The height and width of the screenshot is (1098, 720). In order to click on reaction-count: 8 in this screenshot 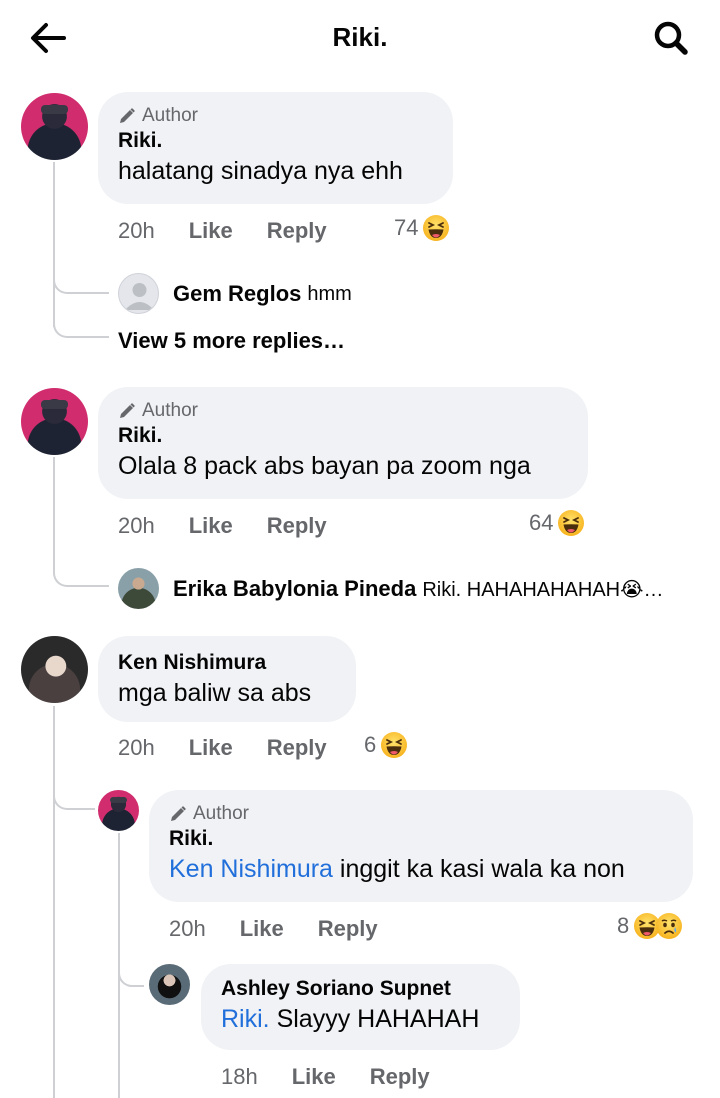, I will do `click(623, 925)`.